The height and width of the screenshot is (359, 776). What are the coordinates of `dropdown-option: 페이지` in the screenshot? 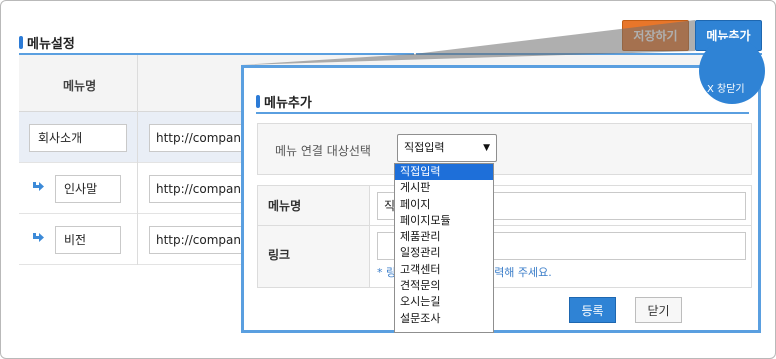 It's located at (444, 205).